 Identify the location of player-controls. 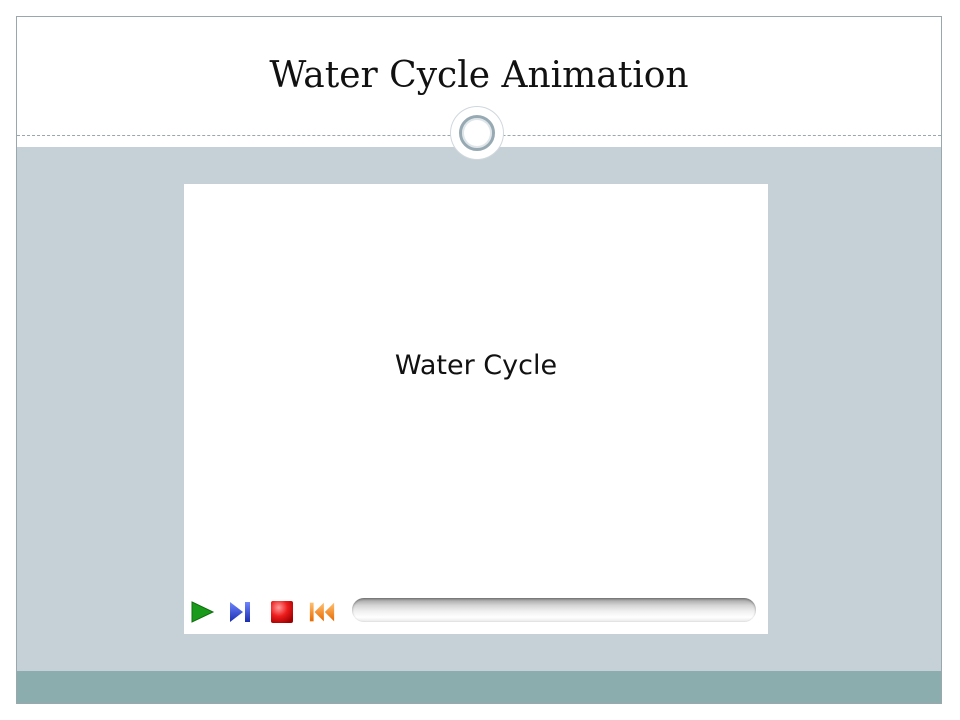
(476, 610).